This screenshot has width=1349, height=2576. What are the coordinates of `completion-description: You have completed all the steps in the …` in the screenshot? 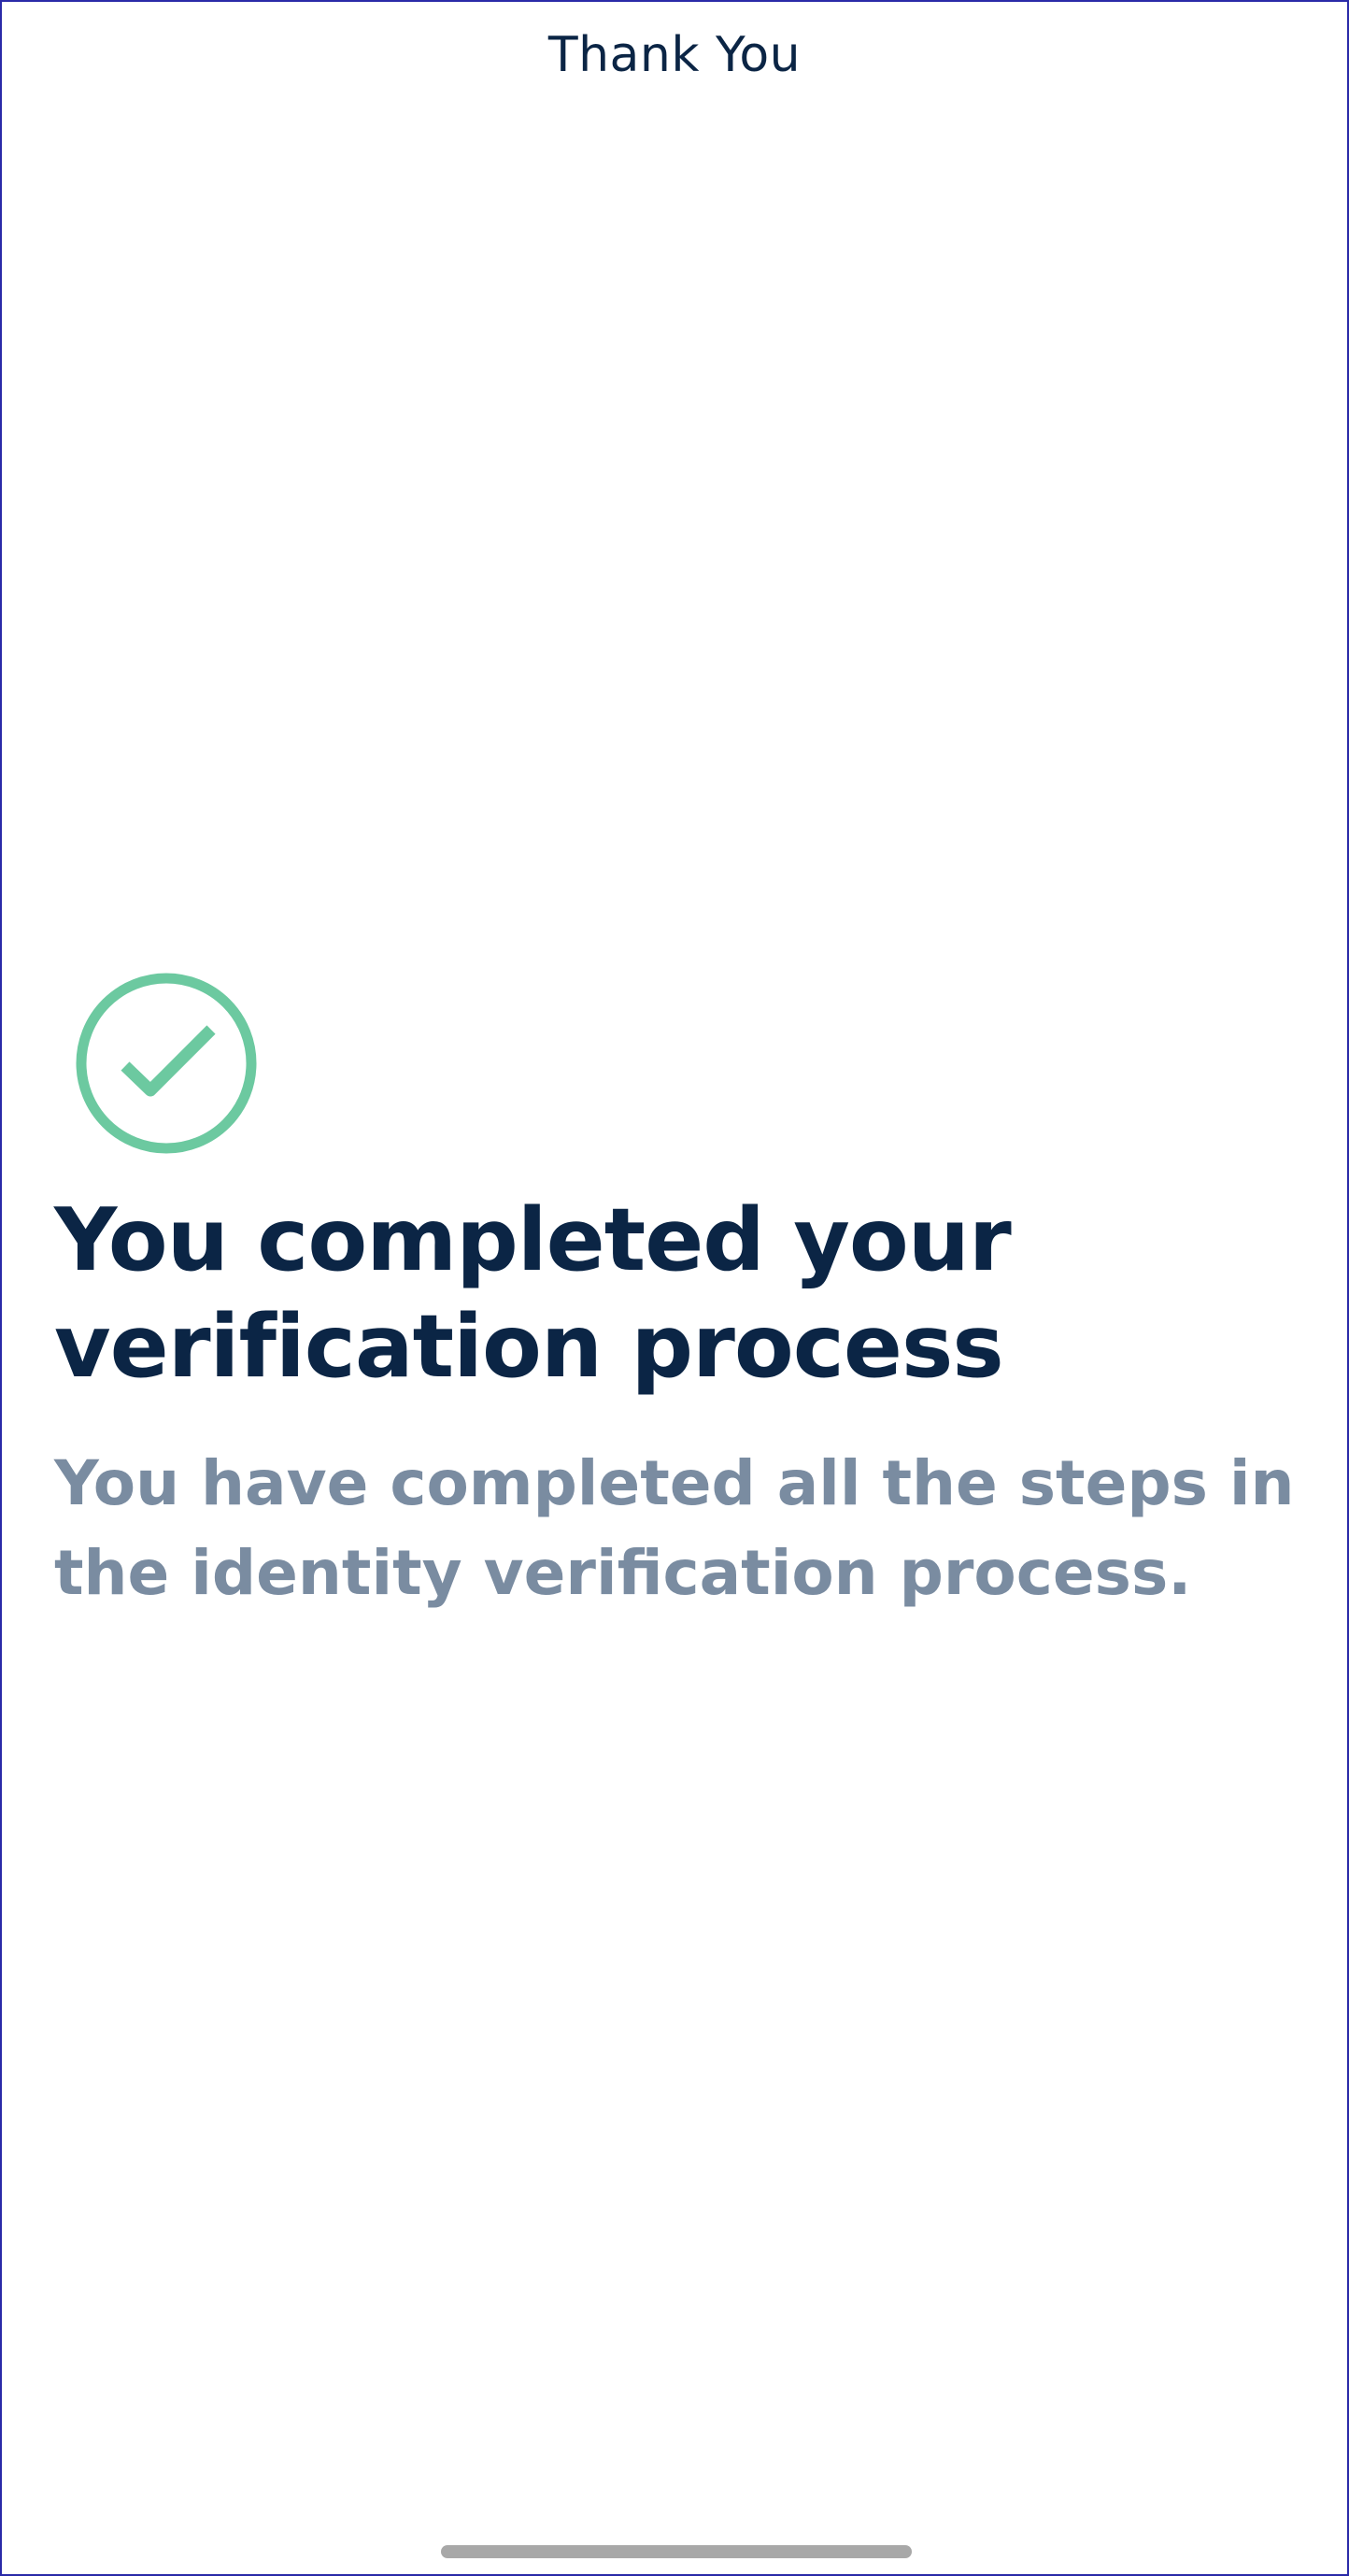 It's located at (674, 1528).